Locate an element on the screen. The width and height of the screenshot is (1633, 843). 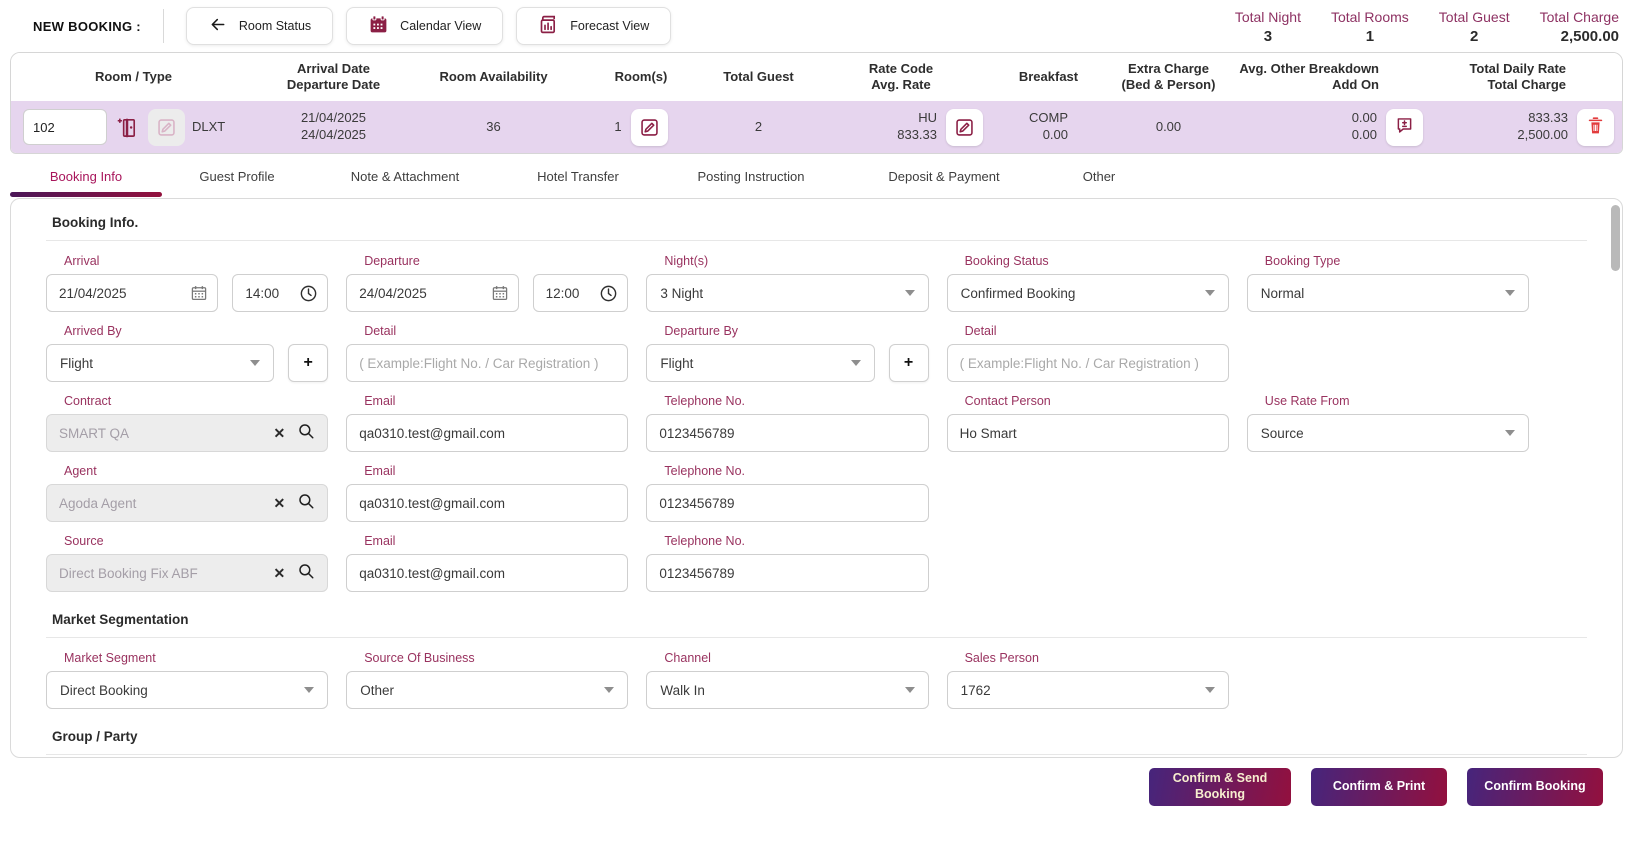
rooms-cell: 1 is located at coordinates (641, 127).